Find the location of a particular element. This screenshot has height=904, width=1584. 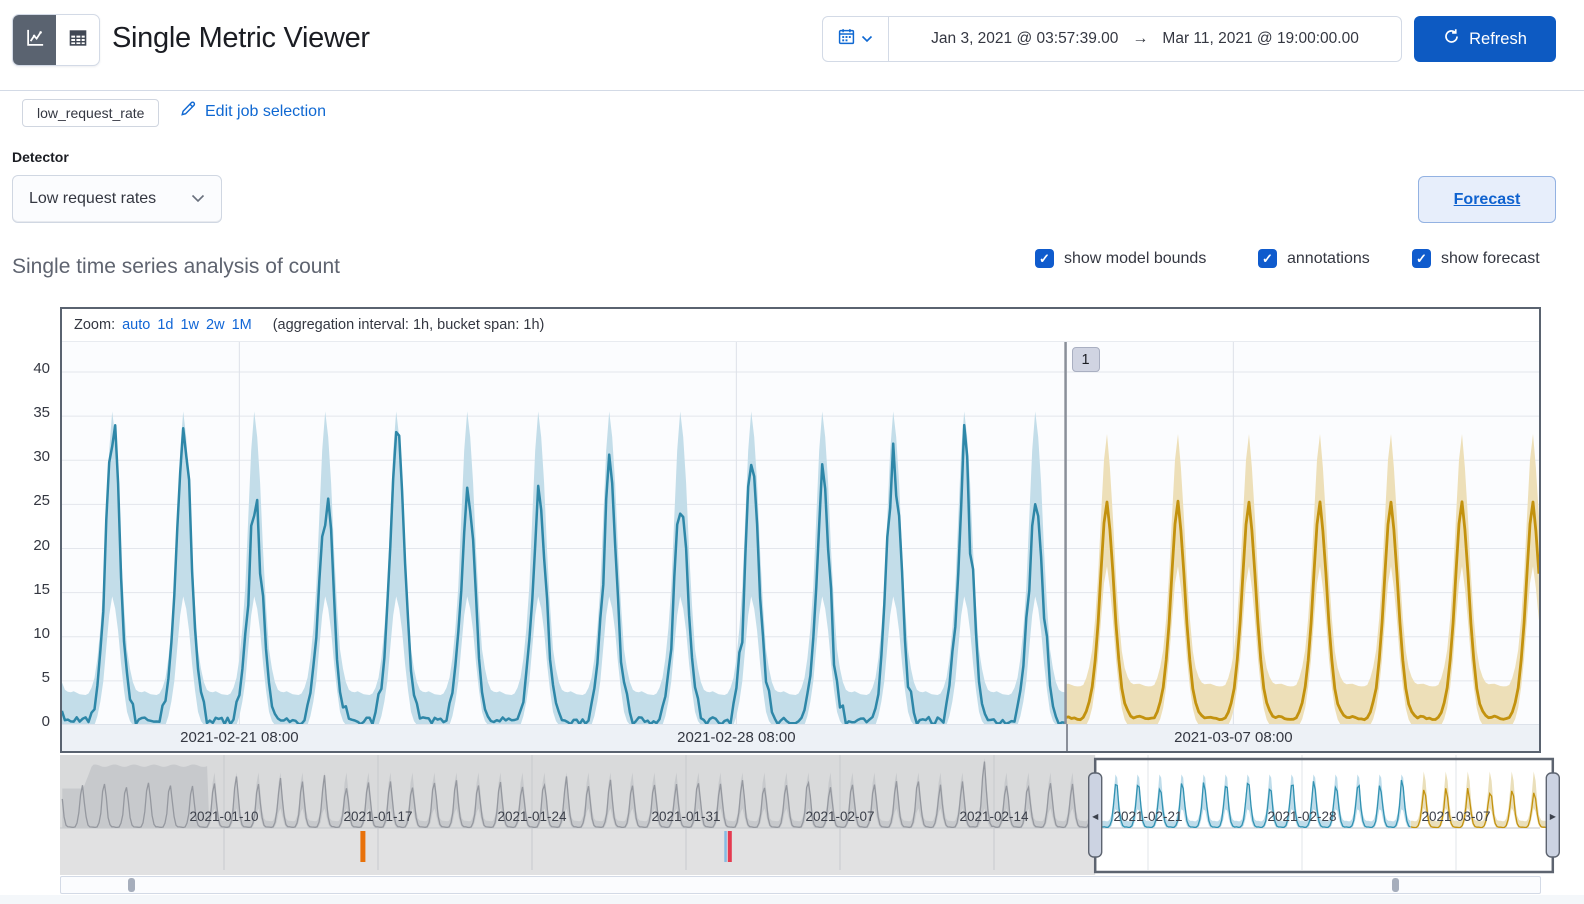

refresh-icon is located at coordinates (1451, 39).